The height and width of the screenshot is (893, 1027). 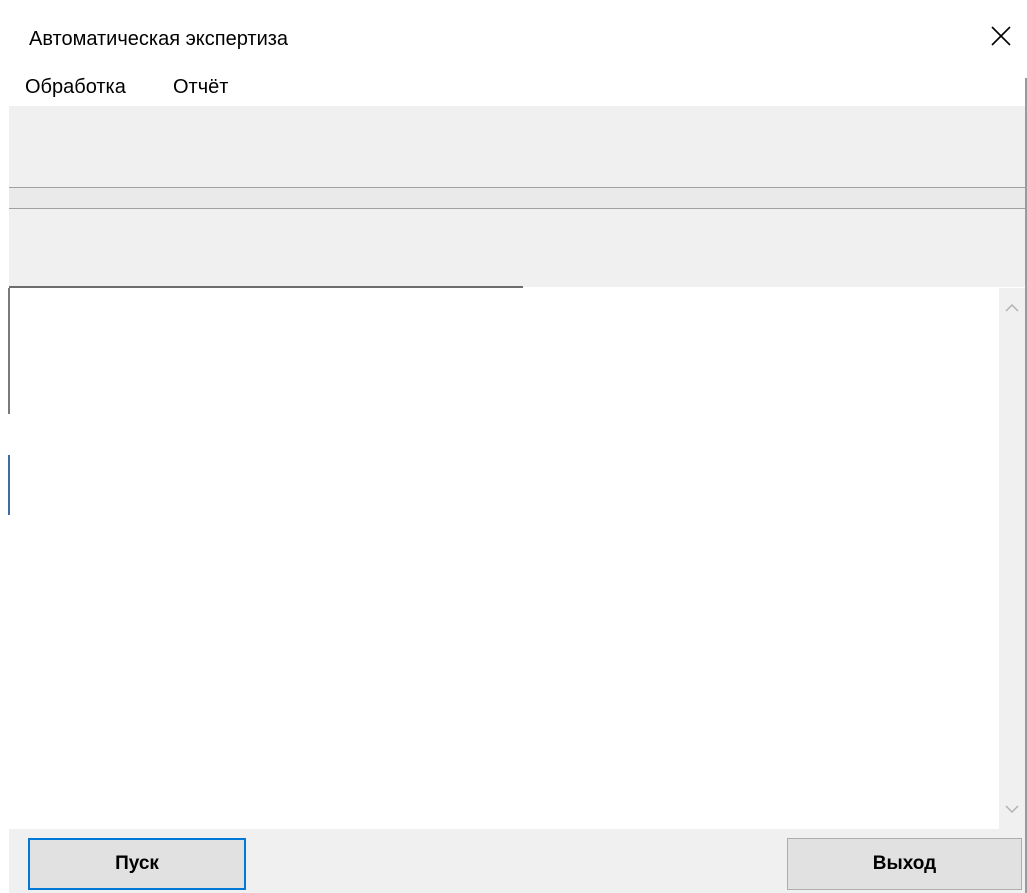 What do you see at coordinates (513, 39) in the screenshot?
I see `title-bar: Автоматическая экспертиза` at bounding box center [513, 39].